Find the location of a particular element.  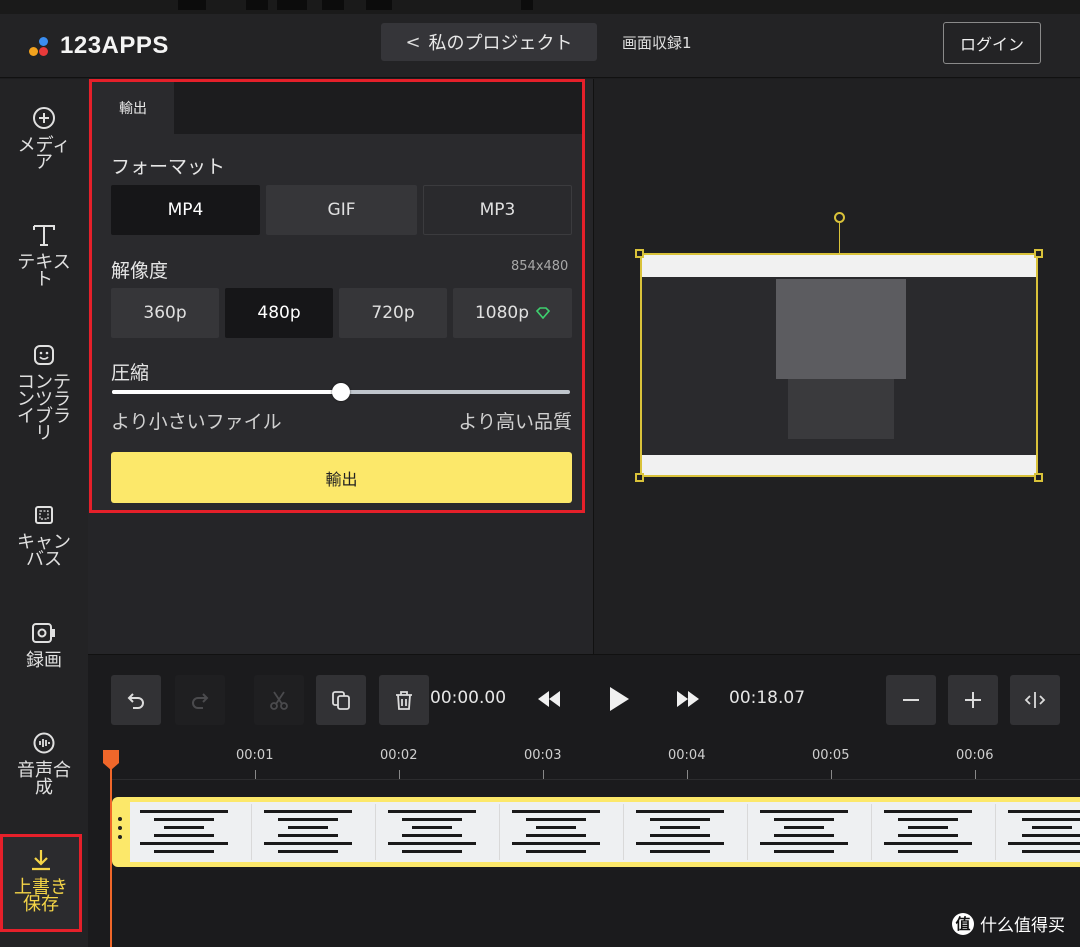

ruler-label: 00:01 is located at coordinates (255, 755).